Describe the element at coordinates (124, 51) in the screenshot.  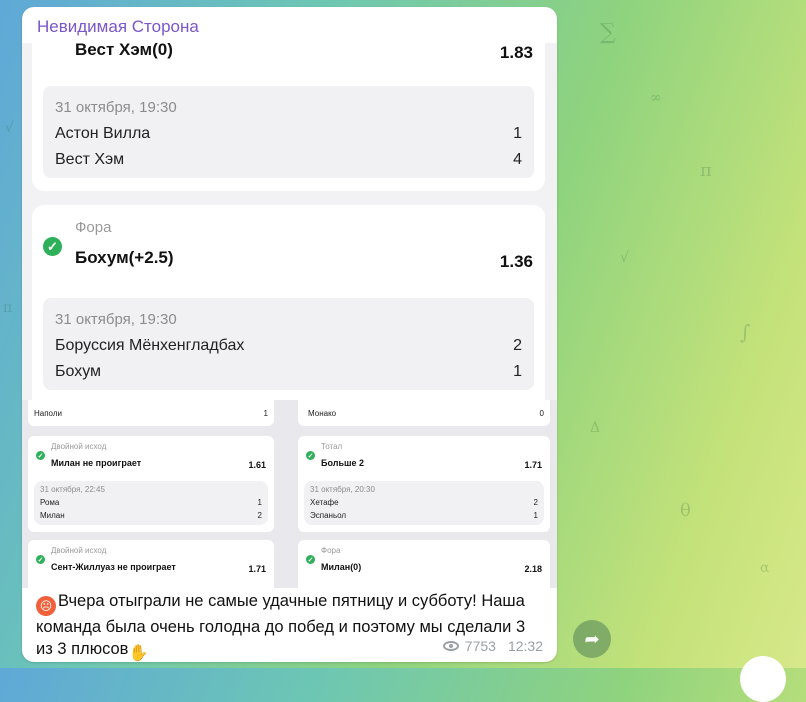
I see `bet-pick: Вест Хэм(0)` at that location.